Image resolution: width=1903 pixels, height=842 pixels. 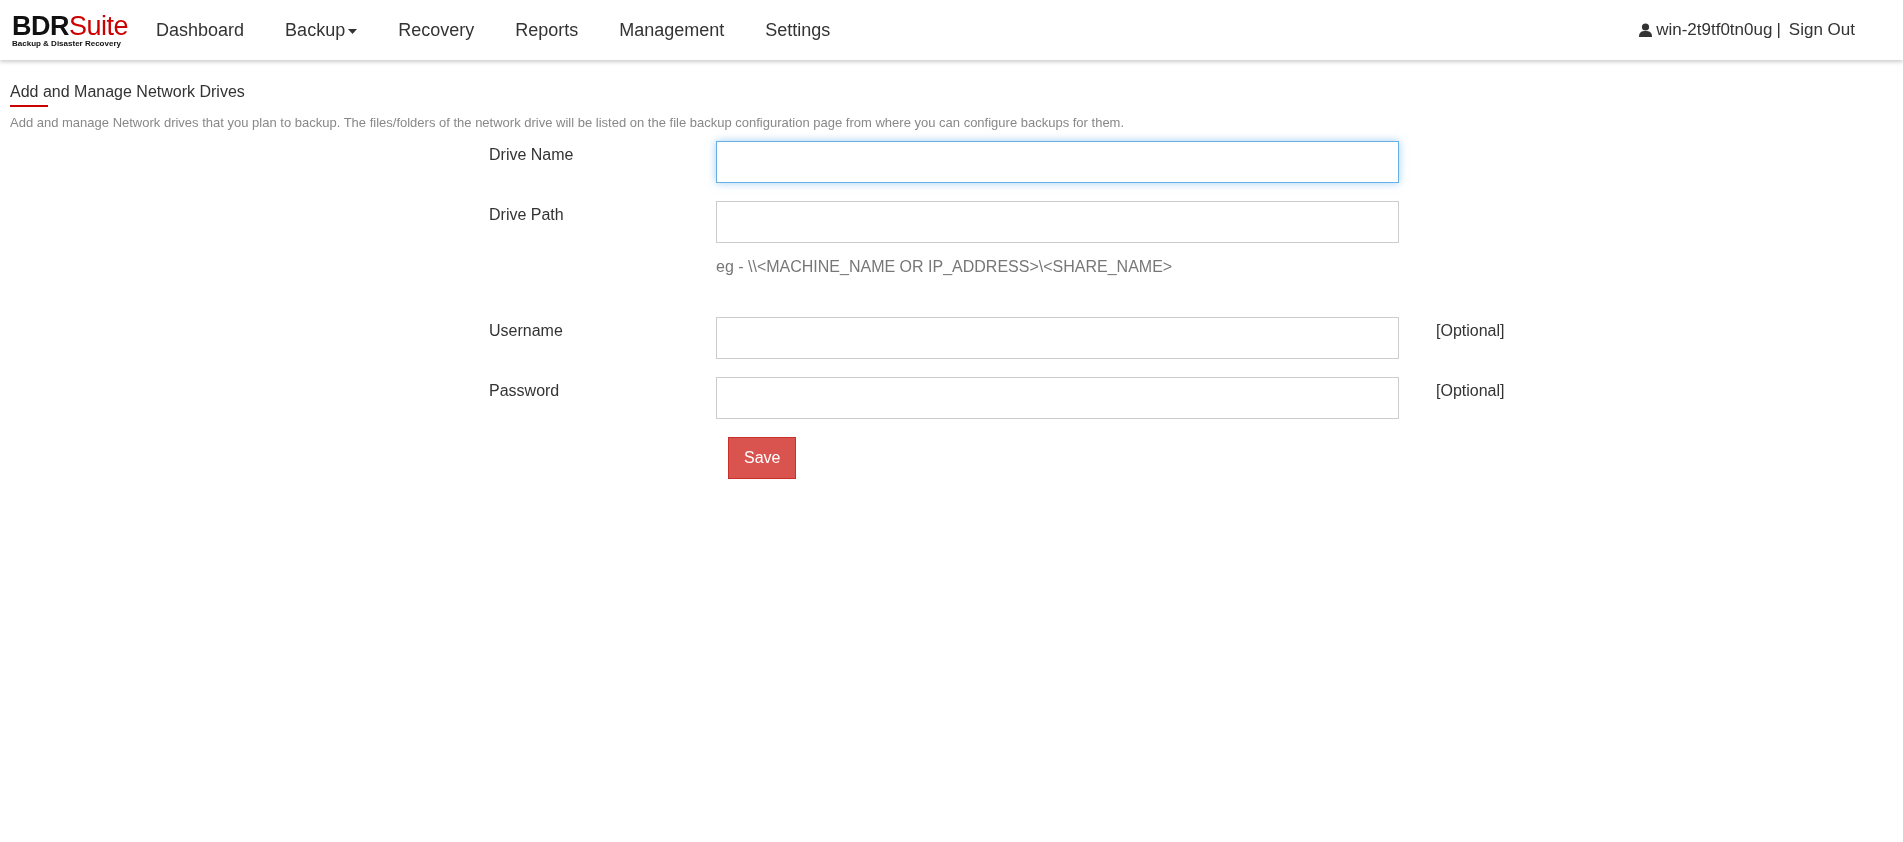 What do you see at coordinates (1714, 30) in the screenshot?
I see `username-text: win-2t9tf0tn0ug` at bounding box center [1714, 30].